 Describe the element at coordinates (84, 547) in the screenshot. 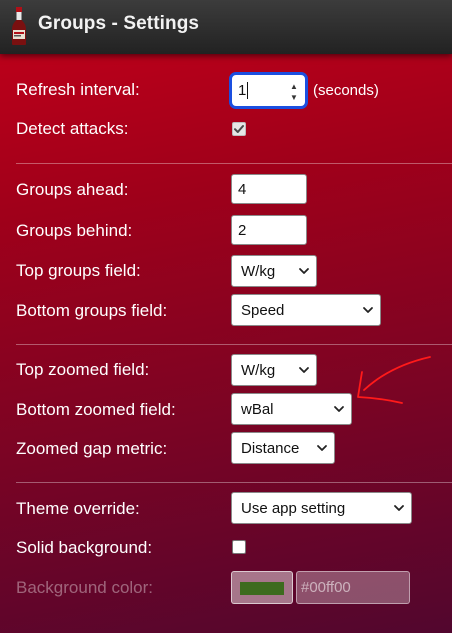

I see `solid-background-label: Solid background:` at that location.